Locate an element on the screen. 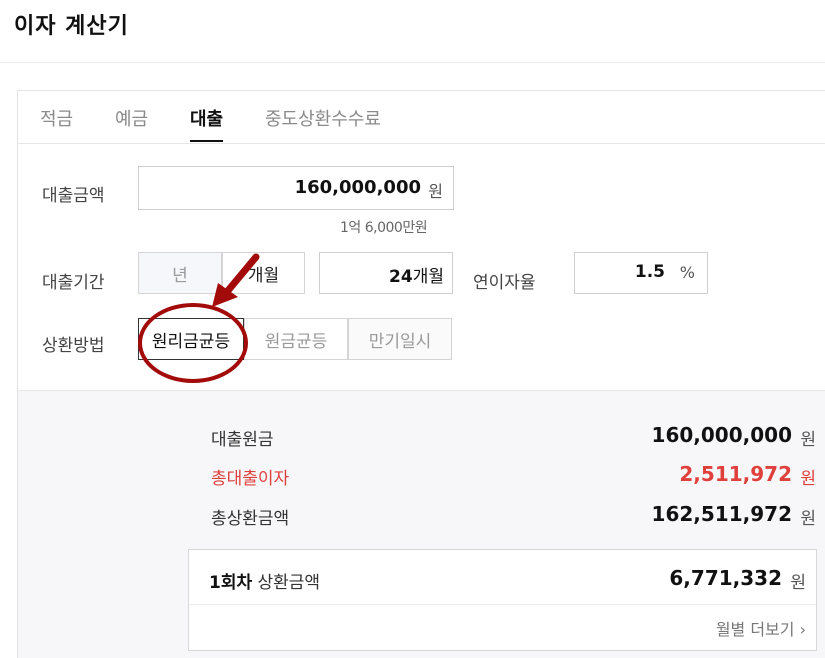 This screenshot has width=825, height=658. principal-unit: 원 is located at coordinates (808, 440).